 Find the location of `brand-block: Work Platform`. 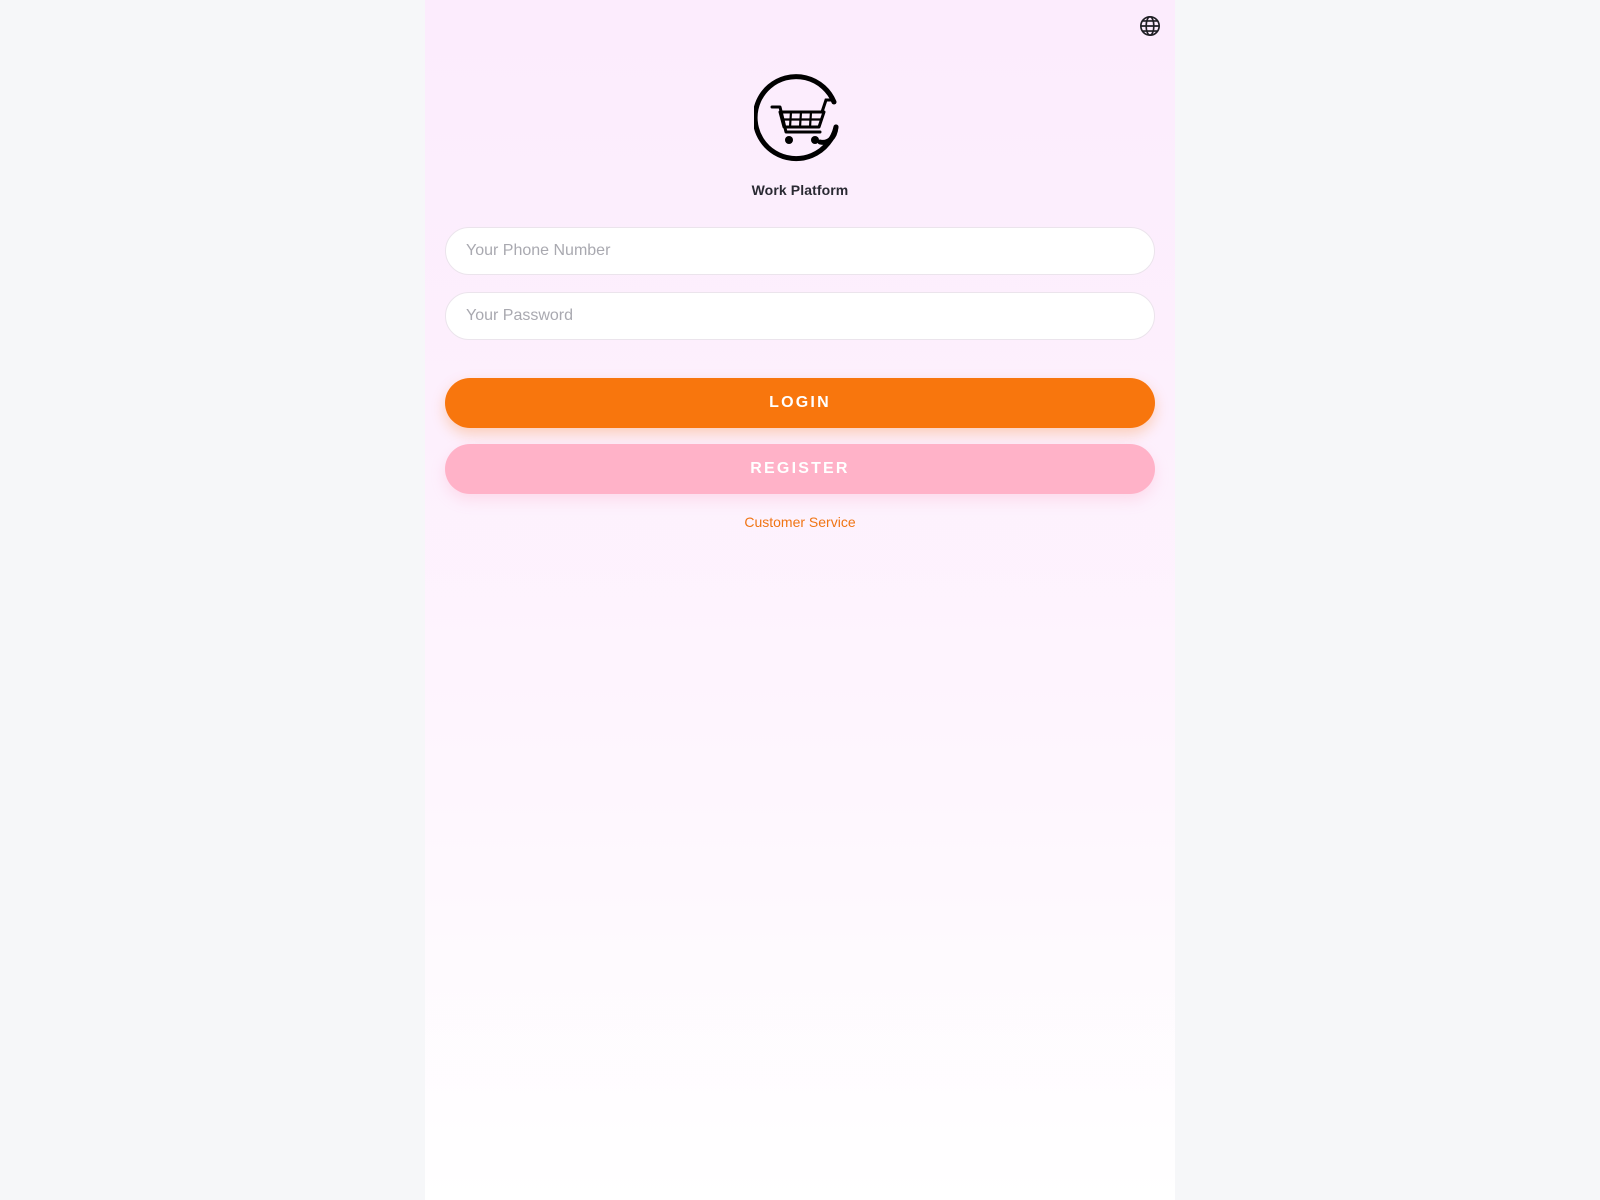

brand-block: Work Platform is located at coordinates (800, 135).